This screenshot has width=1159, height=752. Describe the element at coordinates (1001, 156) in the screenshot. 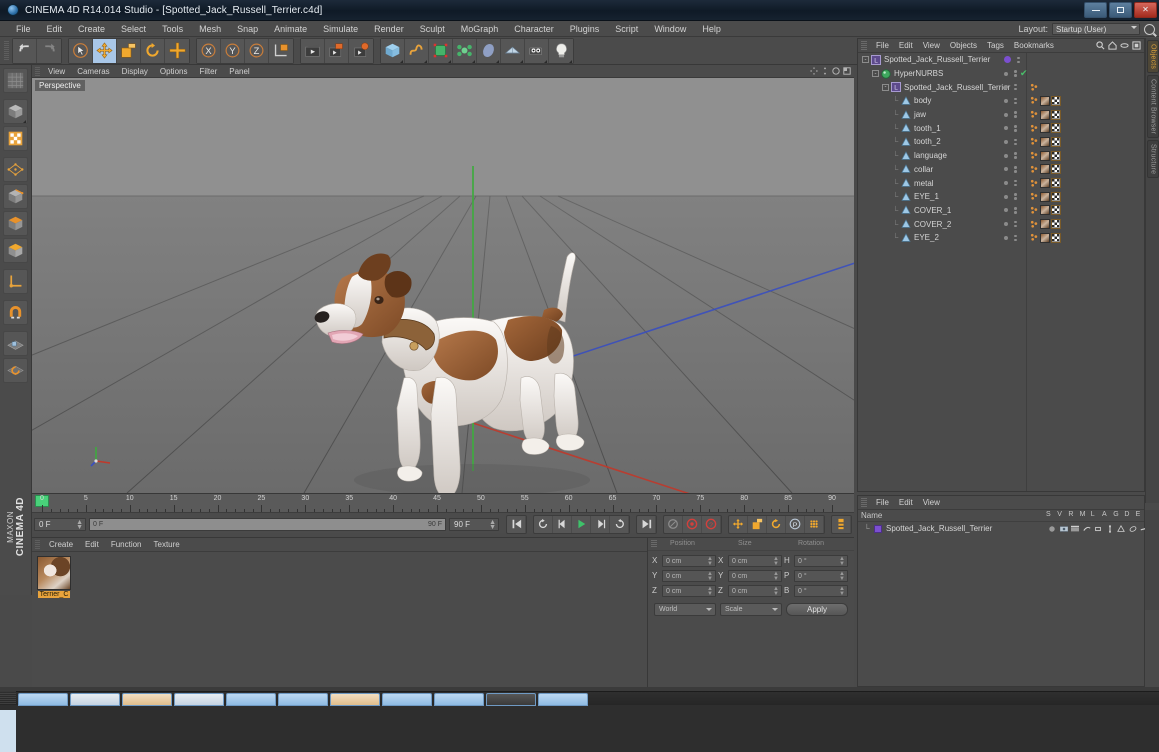

I see `object-row: └language` at that location.